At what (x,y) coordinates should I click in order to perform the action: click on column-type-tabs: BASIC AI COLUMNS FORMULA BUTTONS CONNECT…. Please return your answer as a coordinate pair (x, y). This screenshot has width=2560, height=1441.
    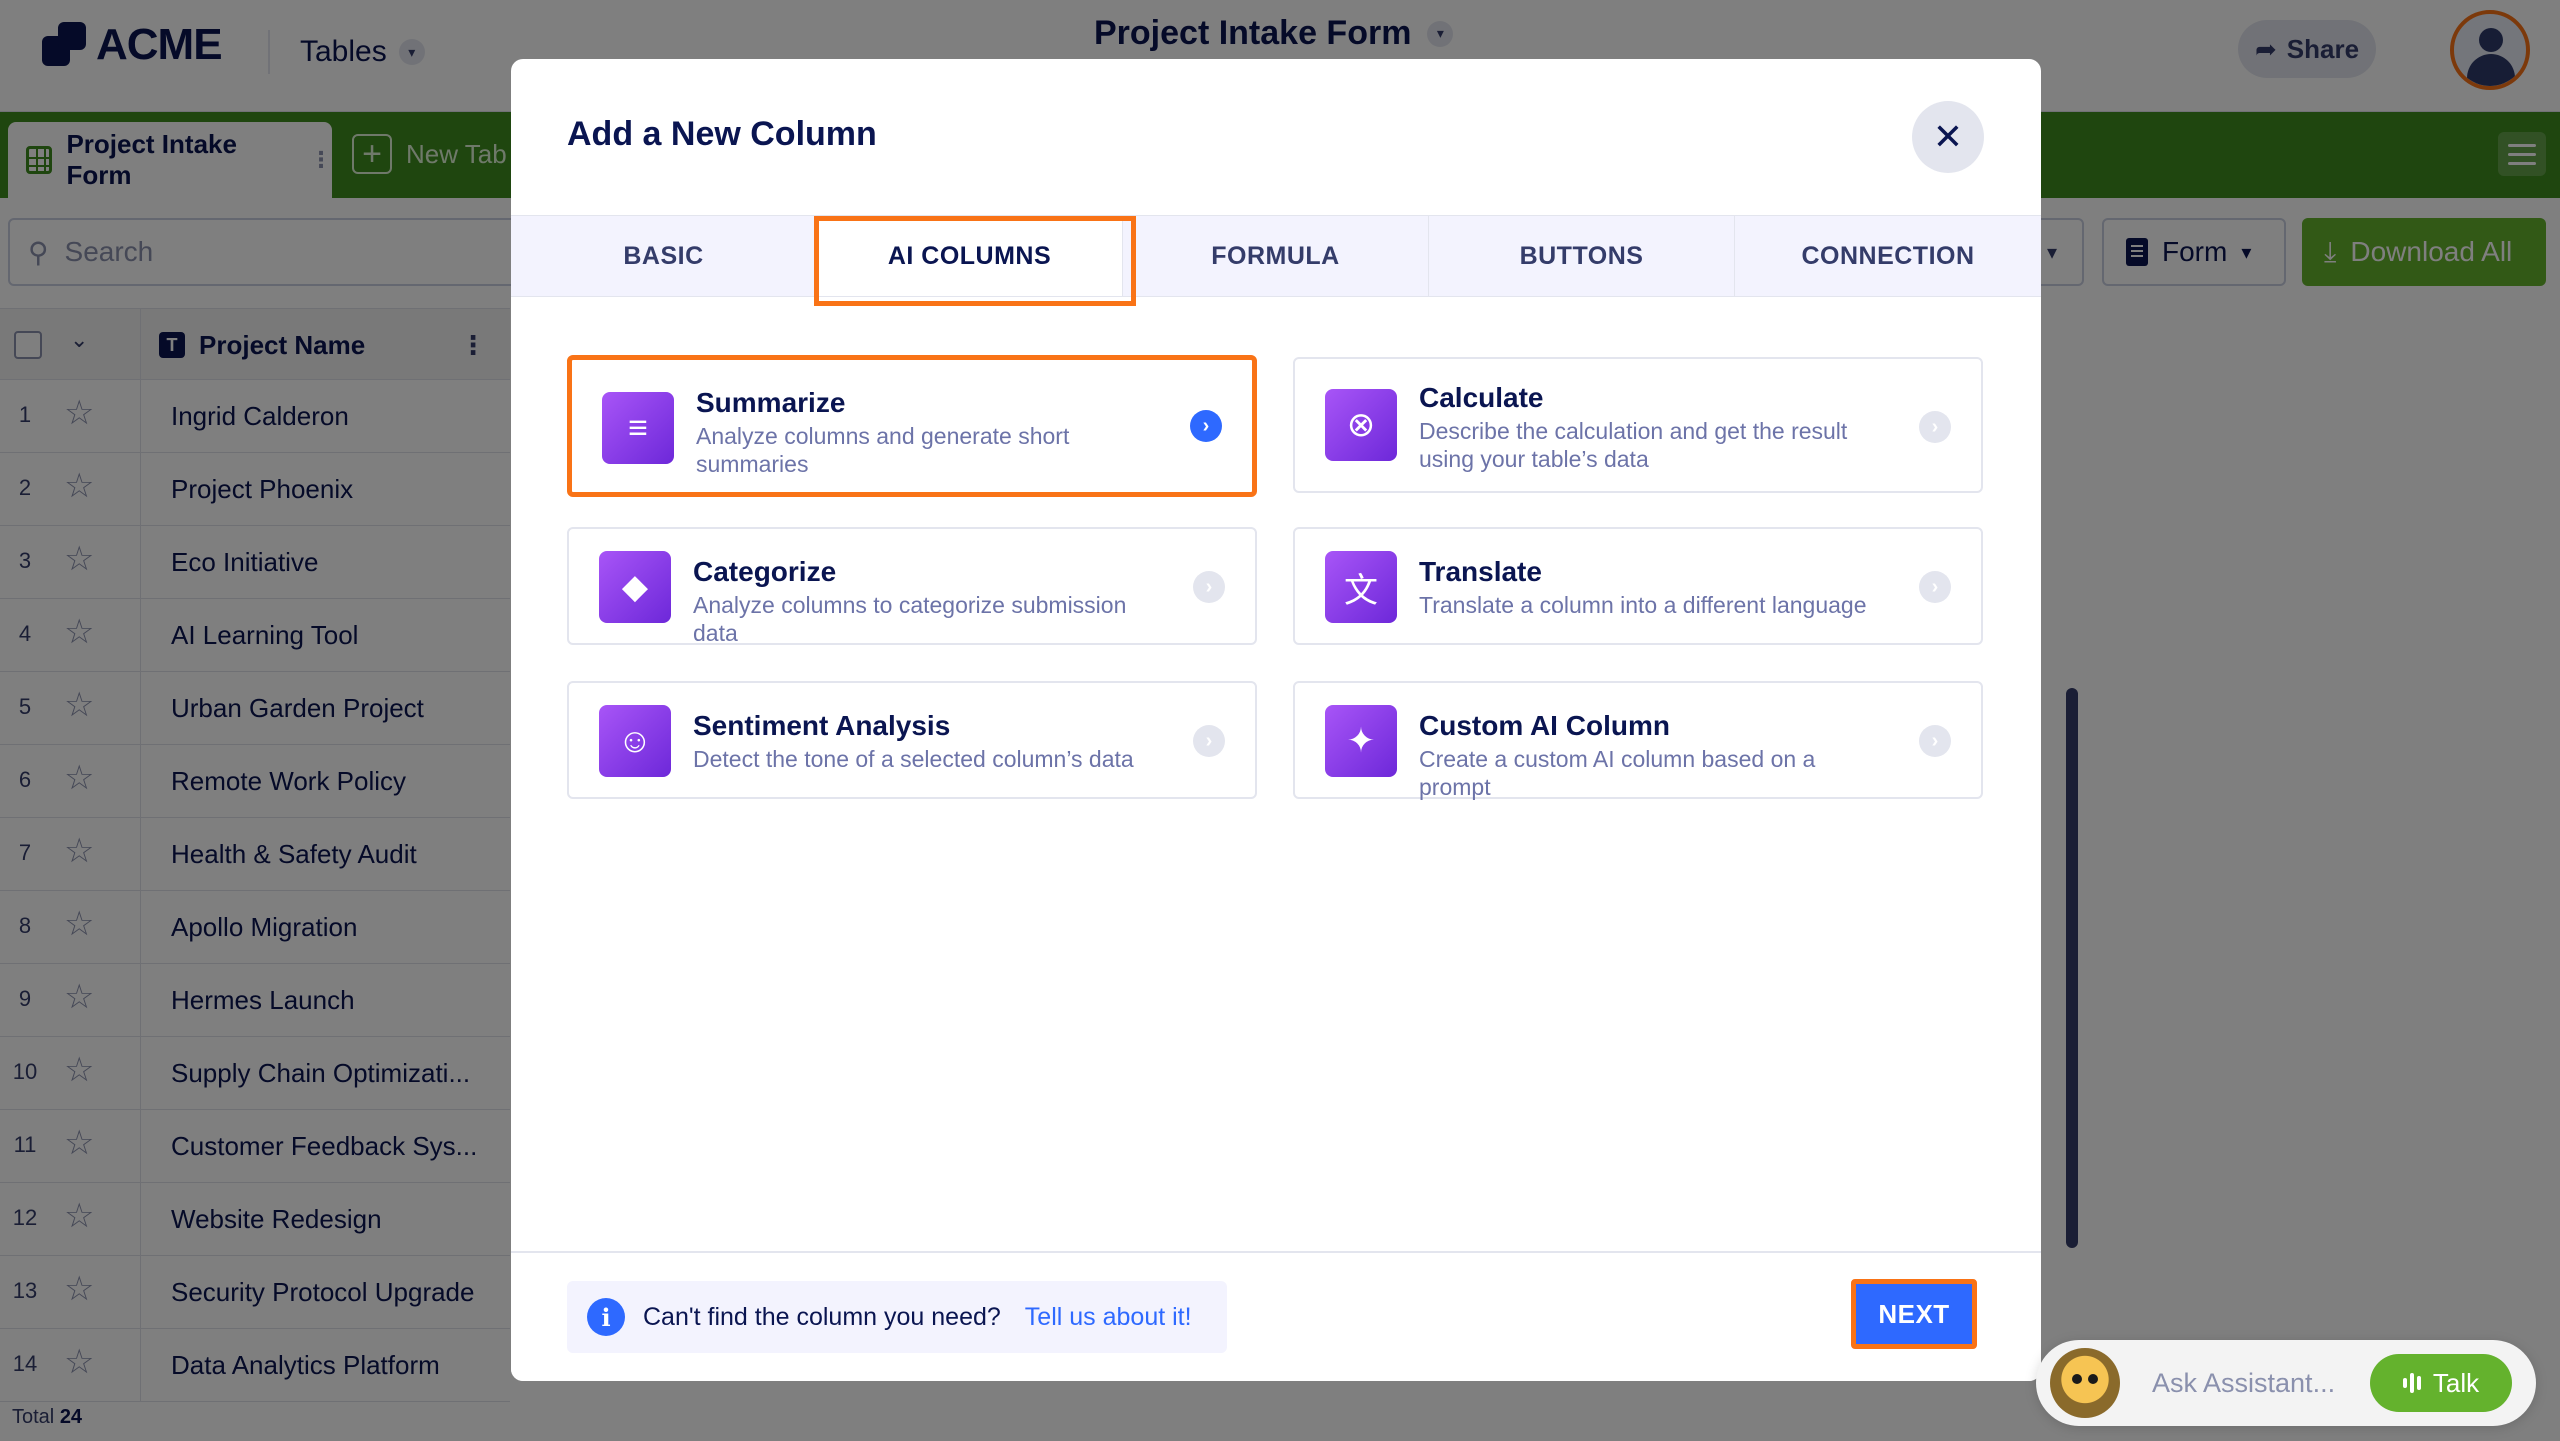
    Looking at the image, I should click on (1276, 260).